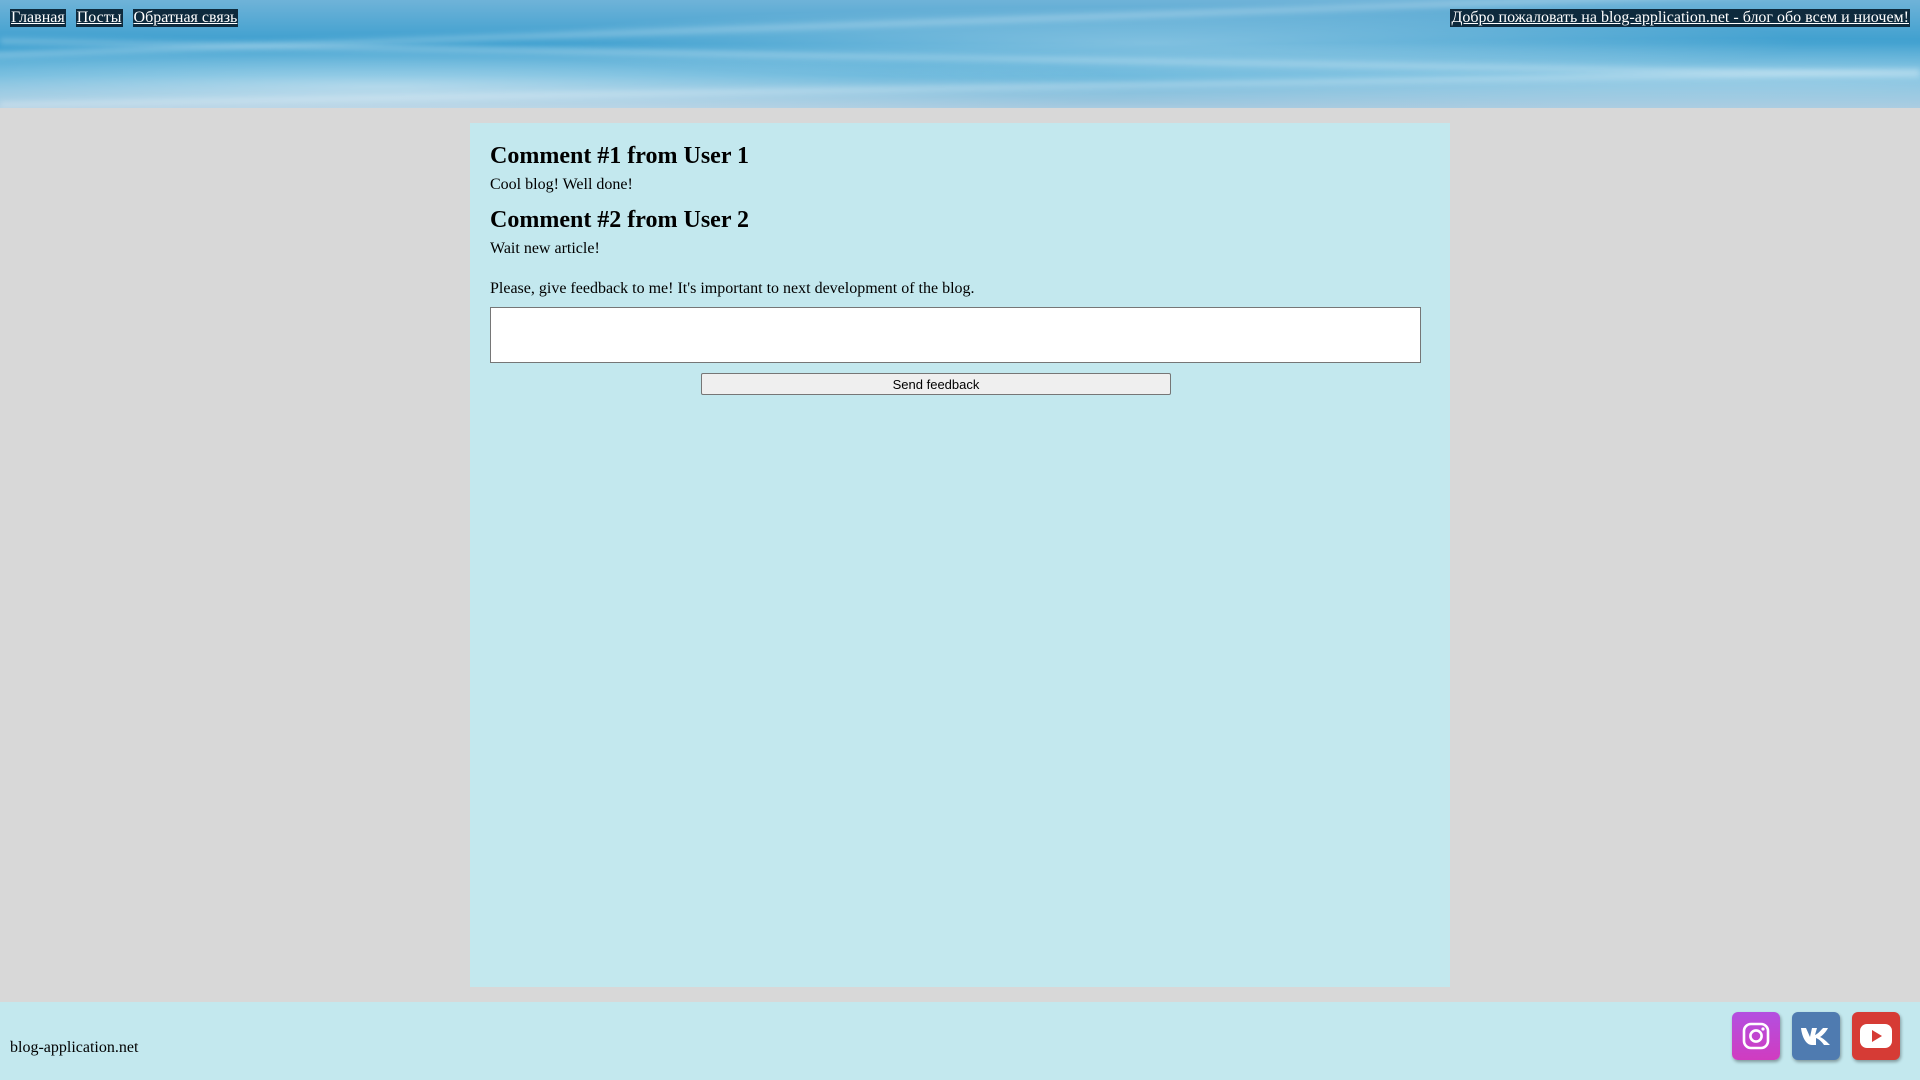 The height and width of the screenshot is (1080, 1920). Describe the element at coordinates (185, 18) in the screenshot. I see `nav-link-feedback: Обратная связь` at that location.